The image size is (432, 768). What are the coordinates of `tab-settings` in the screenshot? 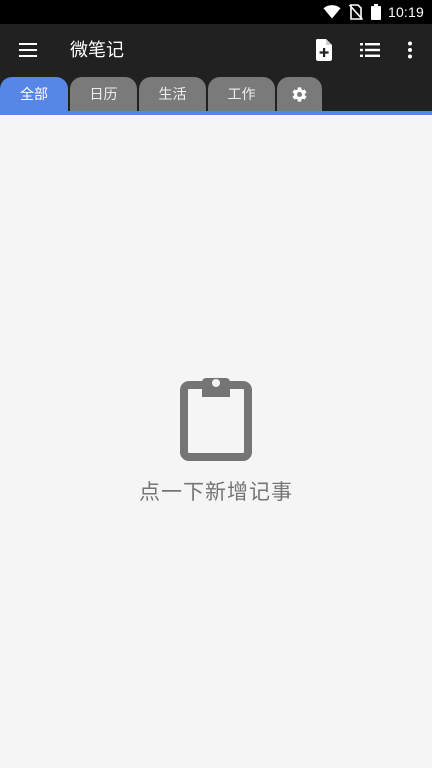 It's located at (299, 94).